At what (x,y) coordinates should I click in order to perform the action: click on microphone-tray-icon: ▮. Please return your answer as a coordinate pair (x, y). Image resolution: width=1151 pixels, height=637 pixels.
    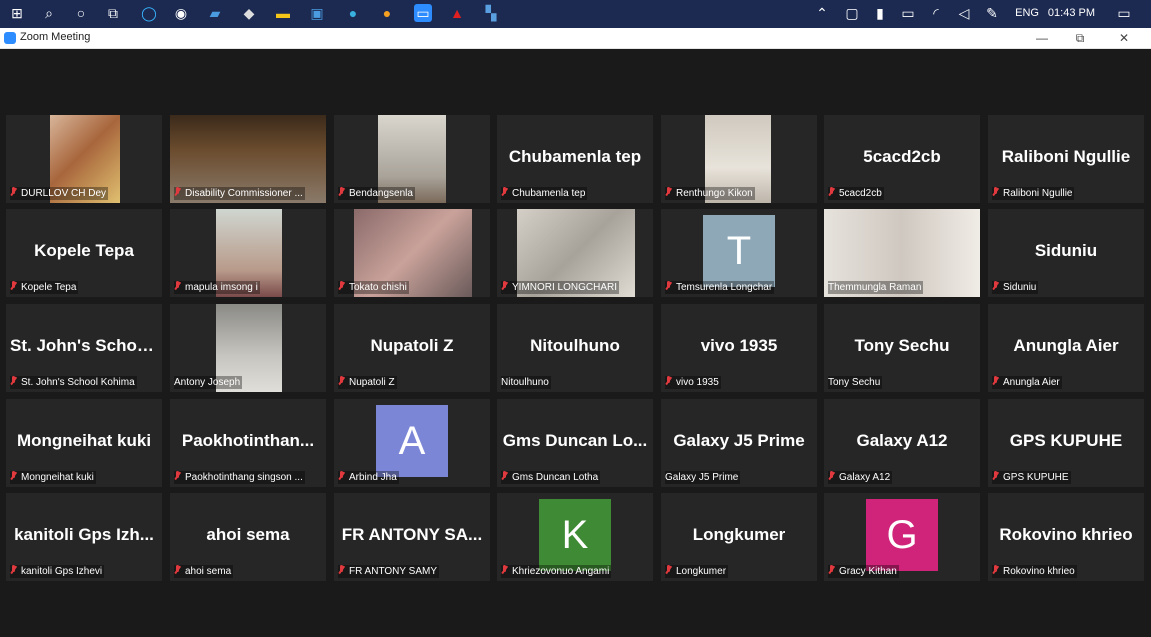
    Looking at the image, I should click on (880, 13).